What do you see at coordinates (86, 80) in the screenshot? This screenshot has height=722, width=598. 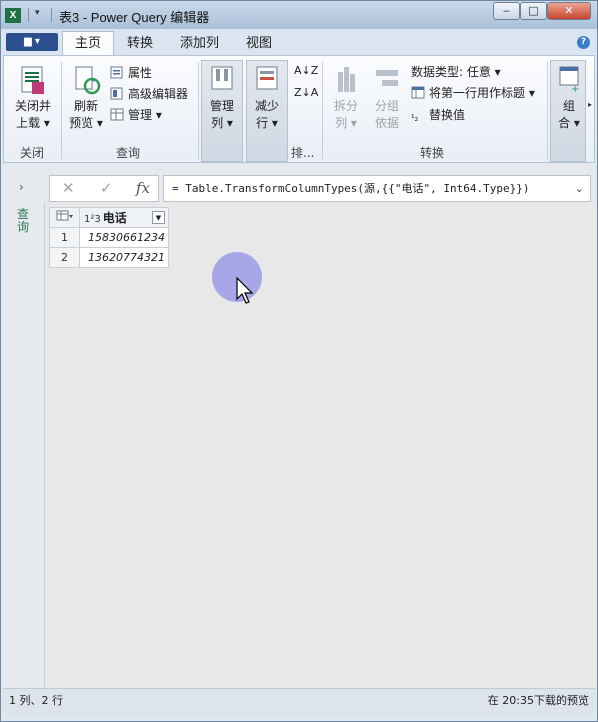 I see `refresh-icon` at bounding box center [86, 80].